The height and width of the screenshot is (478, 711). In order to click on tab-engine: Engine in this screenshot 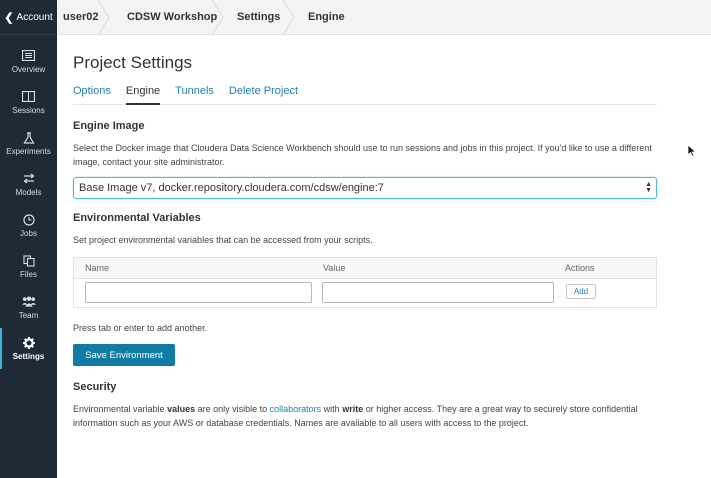, I will do `click(143, 94)`.